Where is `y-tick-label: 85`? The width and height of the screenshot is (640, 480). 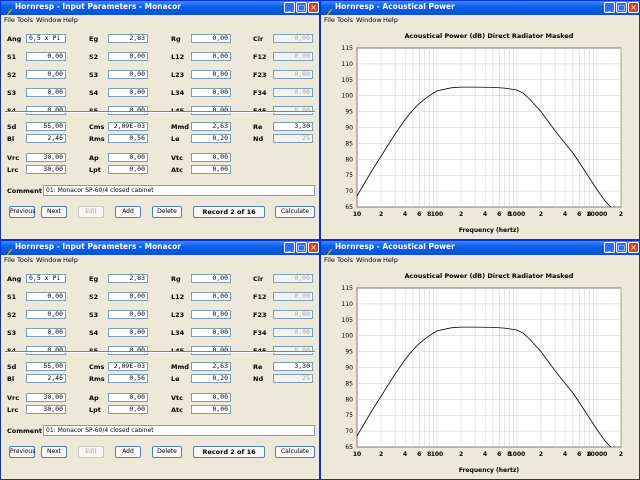
y-tick-label: 85 is located at coordinates (349, 143).